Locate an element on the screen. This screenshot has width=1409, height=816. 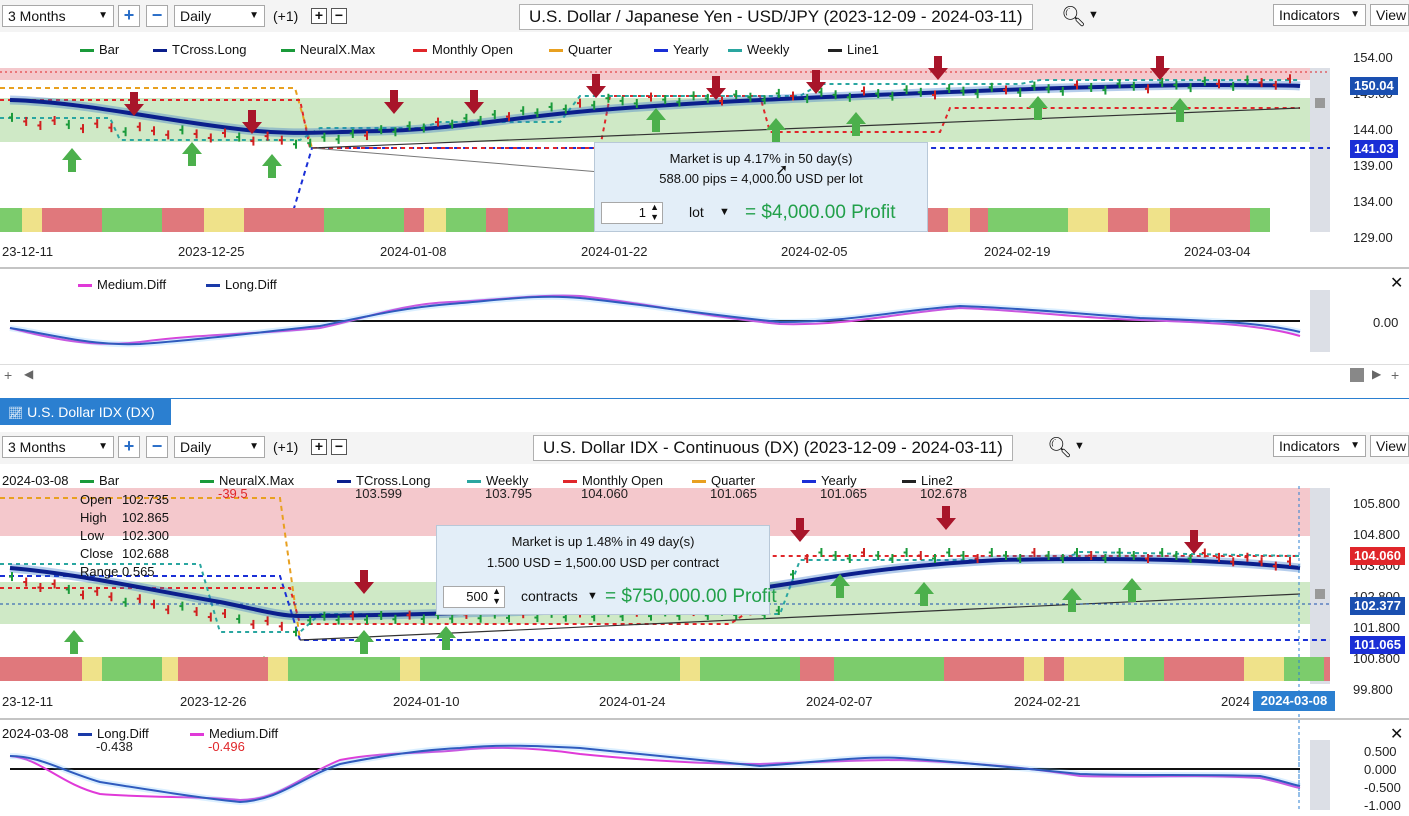
legend-item: Line1 is located at coordinates (853, 49).